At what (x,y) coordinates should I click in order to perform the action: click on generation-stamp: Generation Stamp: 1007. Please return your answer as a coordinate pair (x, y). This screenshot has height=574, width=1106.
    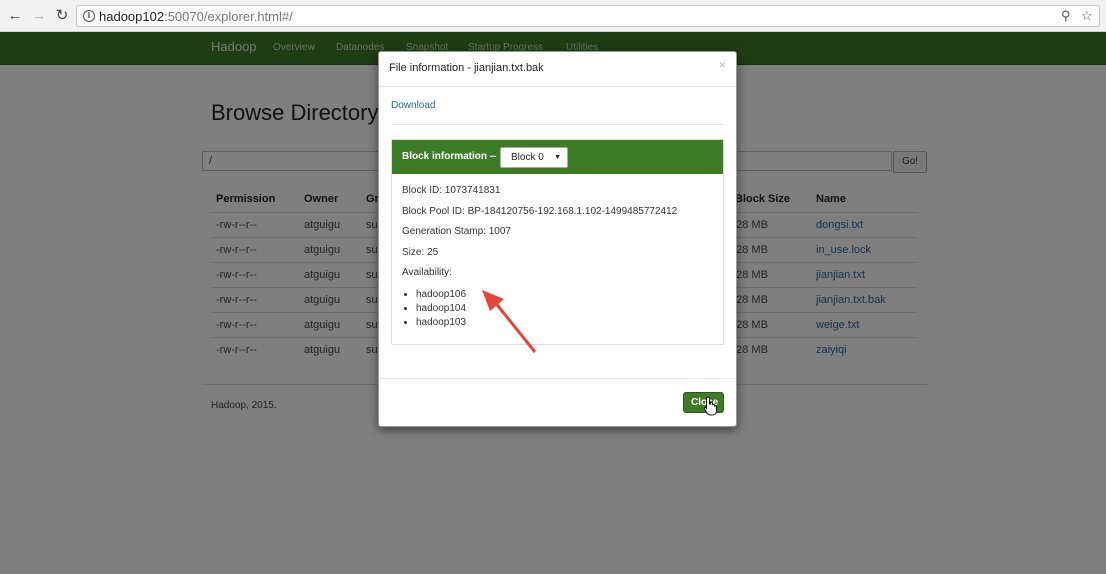
    Looking at the image, I should click on (456, 231).